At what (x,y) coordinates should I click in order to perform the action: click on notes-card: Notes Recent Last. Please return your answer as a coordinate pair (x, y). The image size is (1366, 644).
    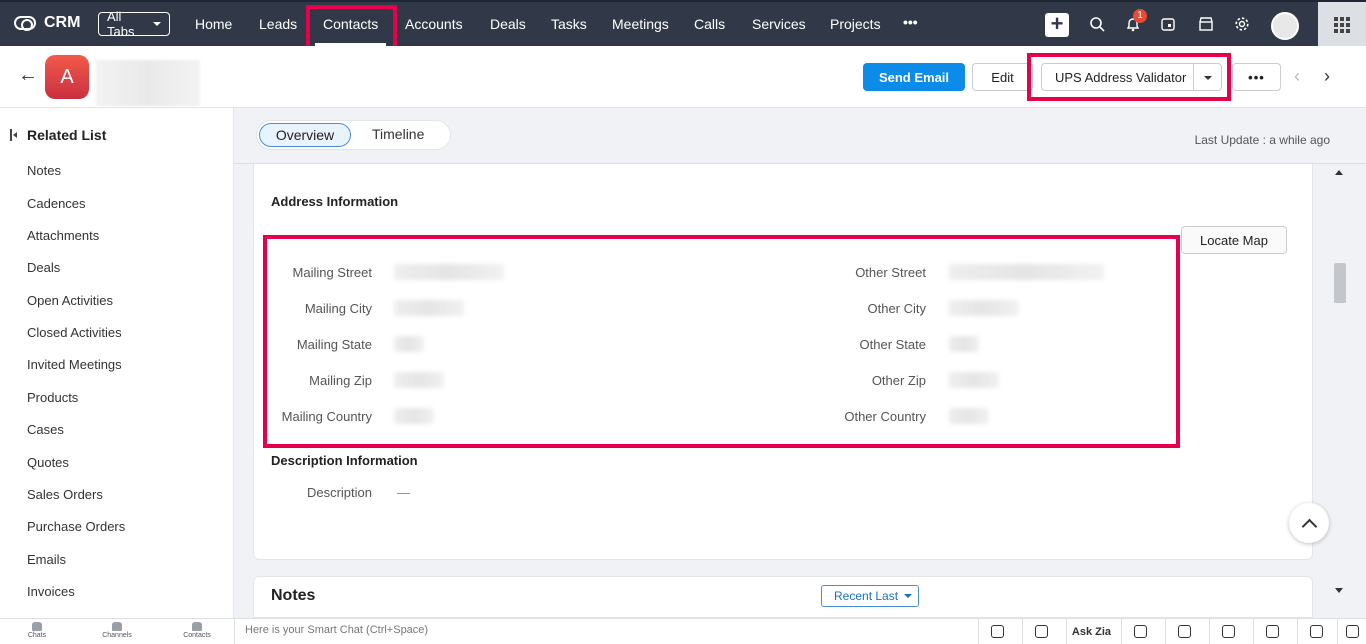
    Looking at the image, I should click on (783, 597).